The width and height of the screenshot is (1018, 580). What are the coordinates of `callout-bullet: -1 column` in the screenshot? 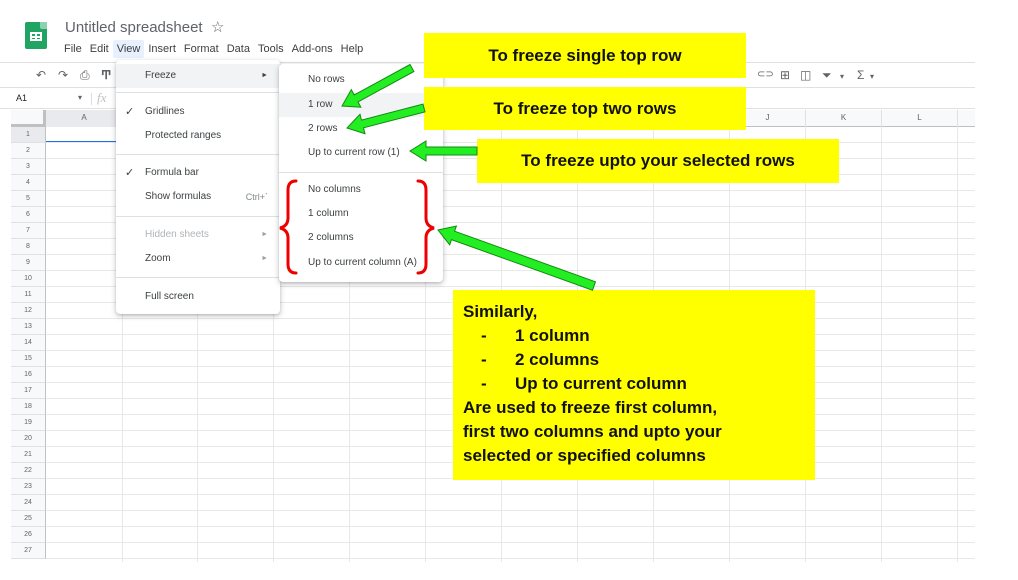 It's located at (535, 335).